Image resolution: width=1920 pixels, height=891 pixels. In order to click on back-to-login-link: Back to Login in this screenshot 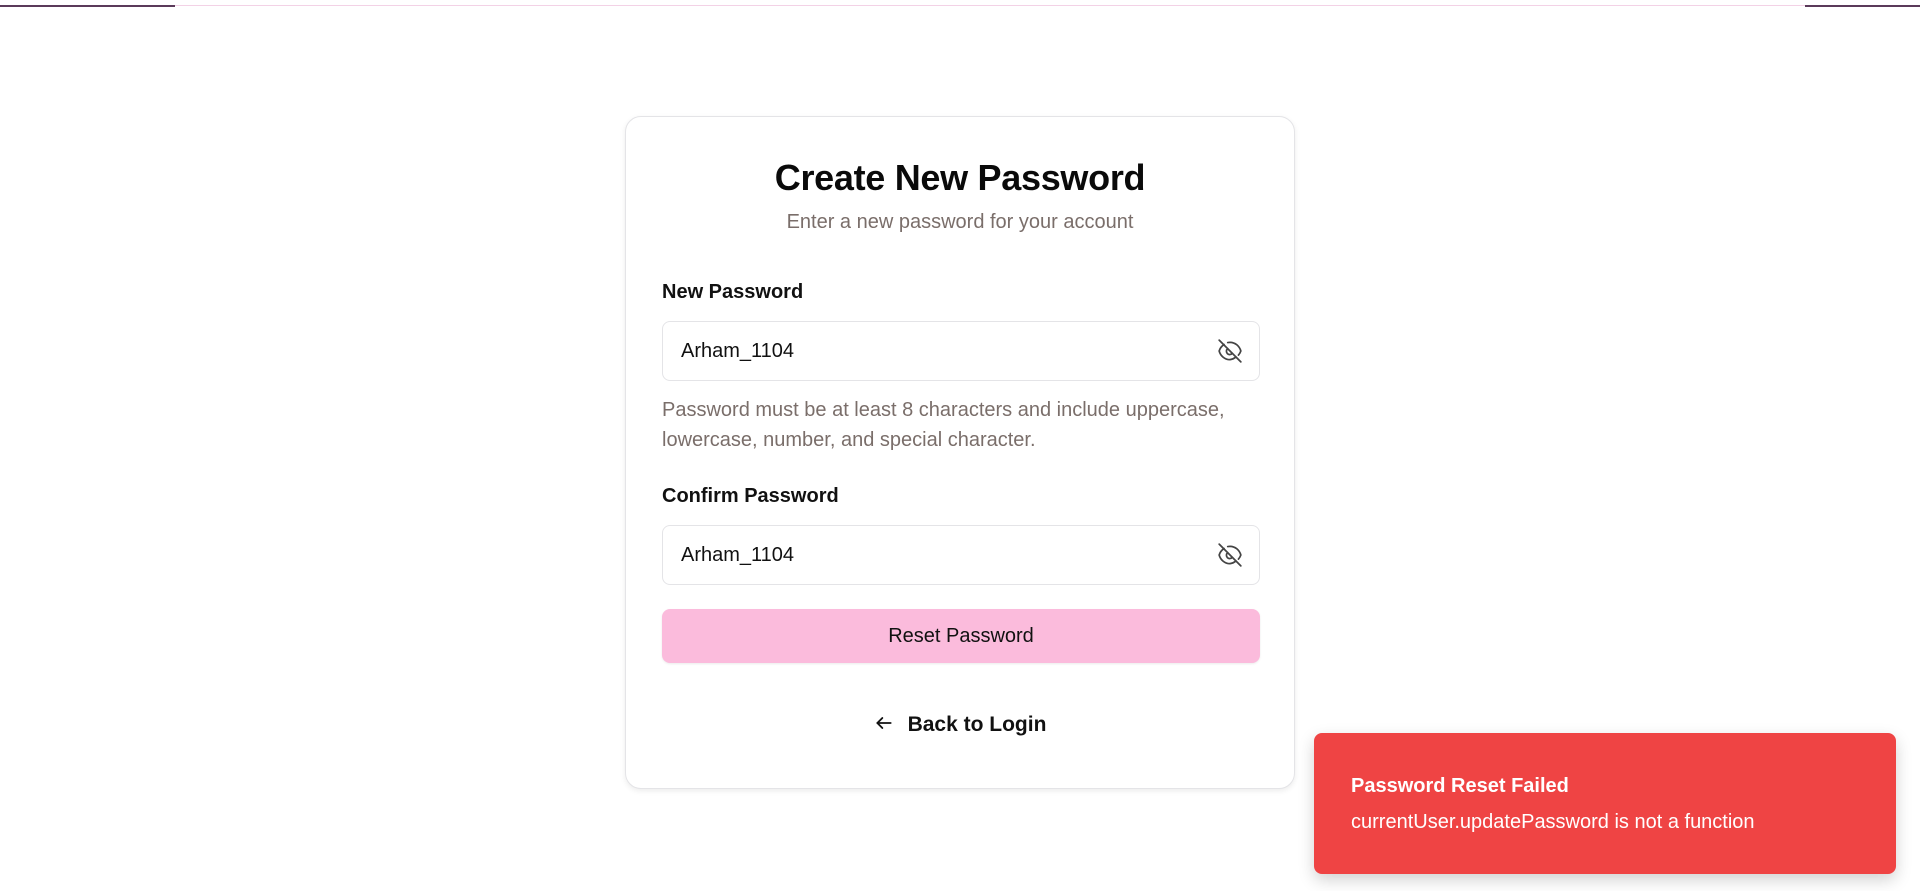, I will do `click(960, 725)`.